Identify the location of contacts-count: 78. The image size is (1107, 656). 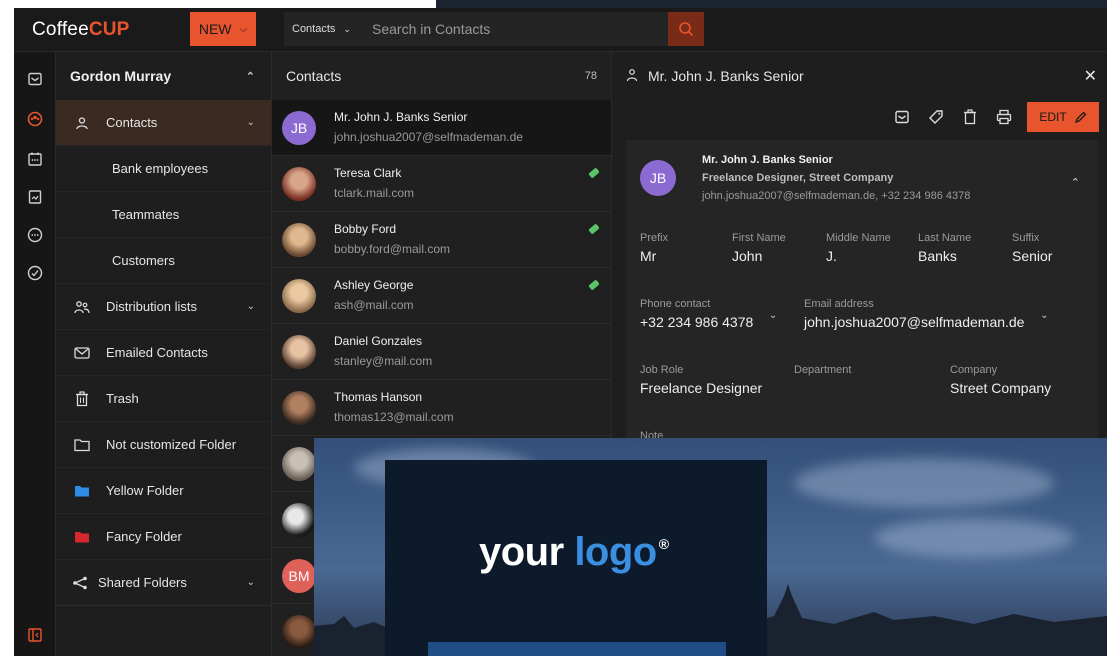
(590, 76).